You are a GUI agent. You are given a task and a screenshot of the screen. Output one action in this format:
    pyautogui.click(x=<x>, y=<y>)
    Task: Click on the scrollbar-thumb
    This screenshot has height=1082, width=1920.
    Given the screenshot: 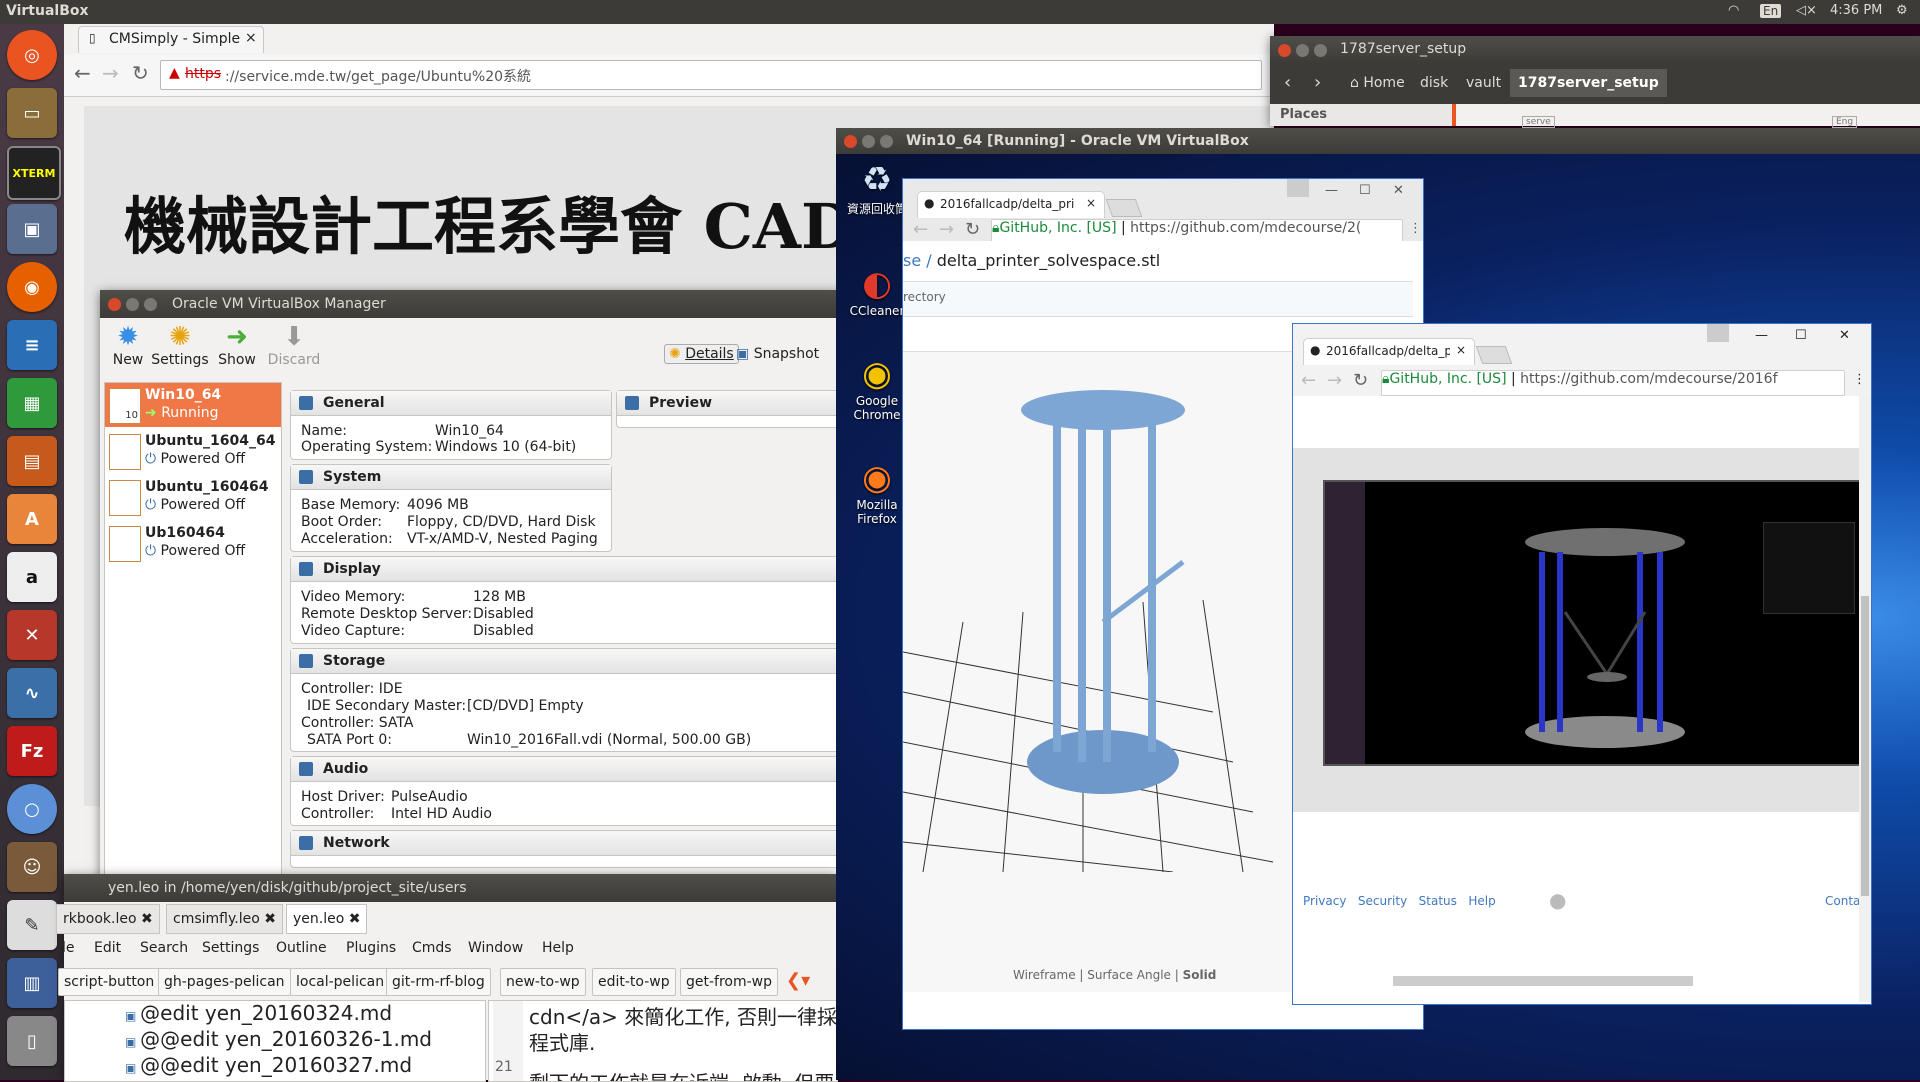 What is the action you would take?
    pyautogui.click(x=1865, y=746)
    